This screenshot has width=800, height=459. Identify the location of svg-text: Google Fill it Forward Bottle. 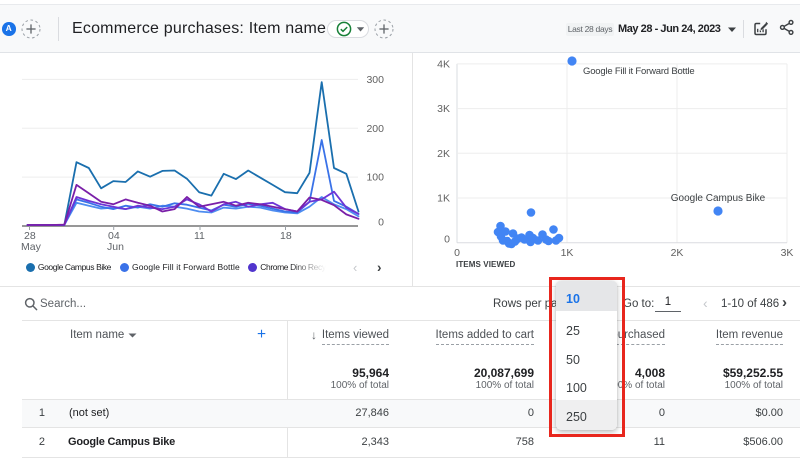
(638, 71).